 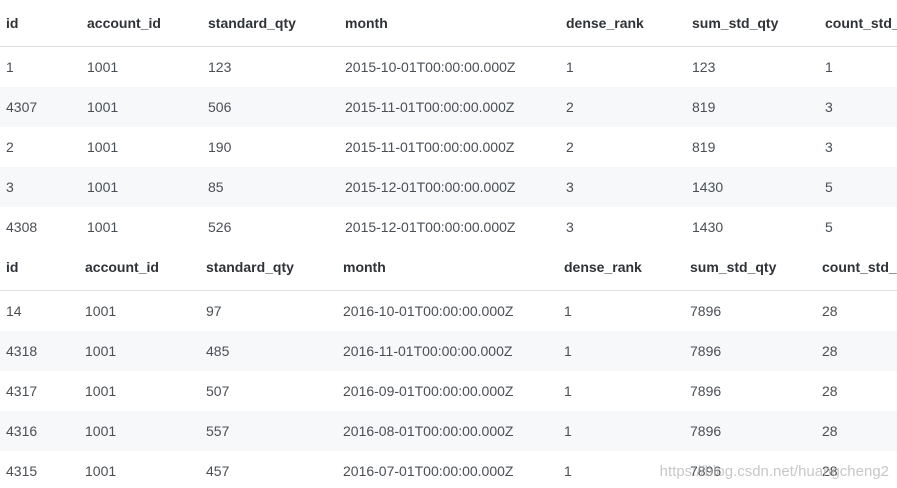 I want to click on cell-sum-std-qty: 123, so click(x=704, y=67).